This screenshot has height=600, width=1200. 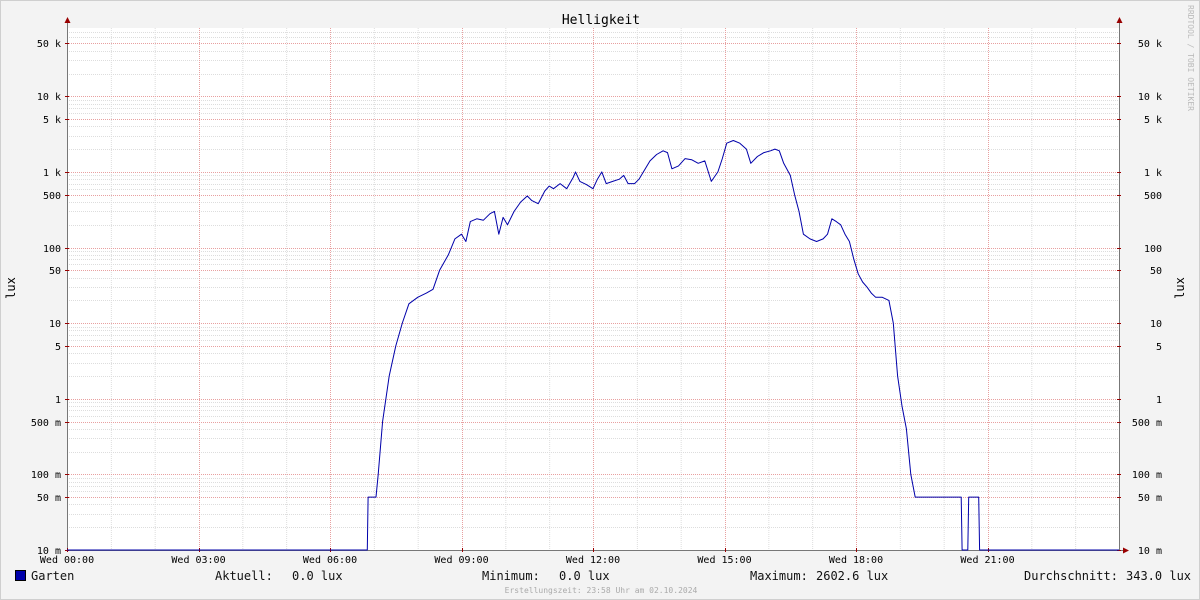 I want to click on current-label: Aktuell:, so click(x=244, y=576).